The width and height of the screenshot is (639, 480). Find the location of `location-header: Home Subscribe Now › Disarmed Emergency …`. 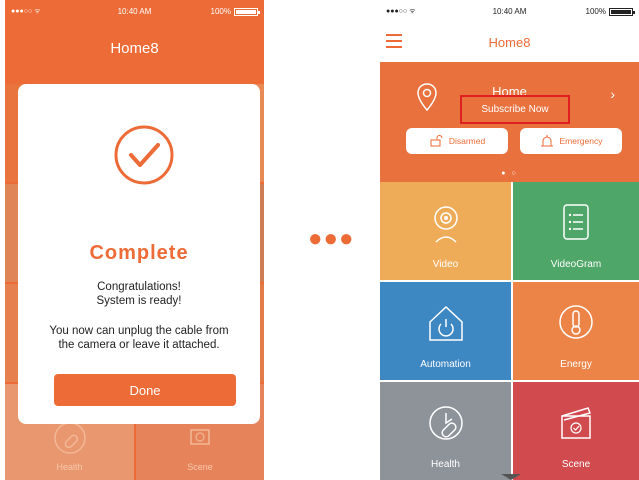

location-header: Home Subscribe Now › Disarmed Emergency … is located at coordinates (509, 122).